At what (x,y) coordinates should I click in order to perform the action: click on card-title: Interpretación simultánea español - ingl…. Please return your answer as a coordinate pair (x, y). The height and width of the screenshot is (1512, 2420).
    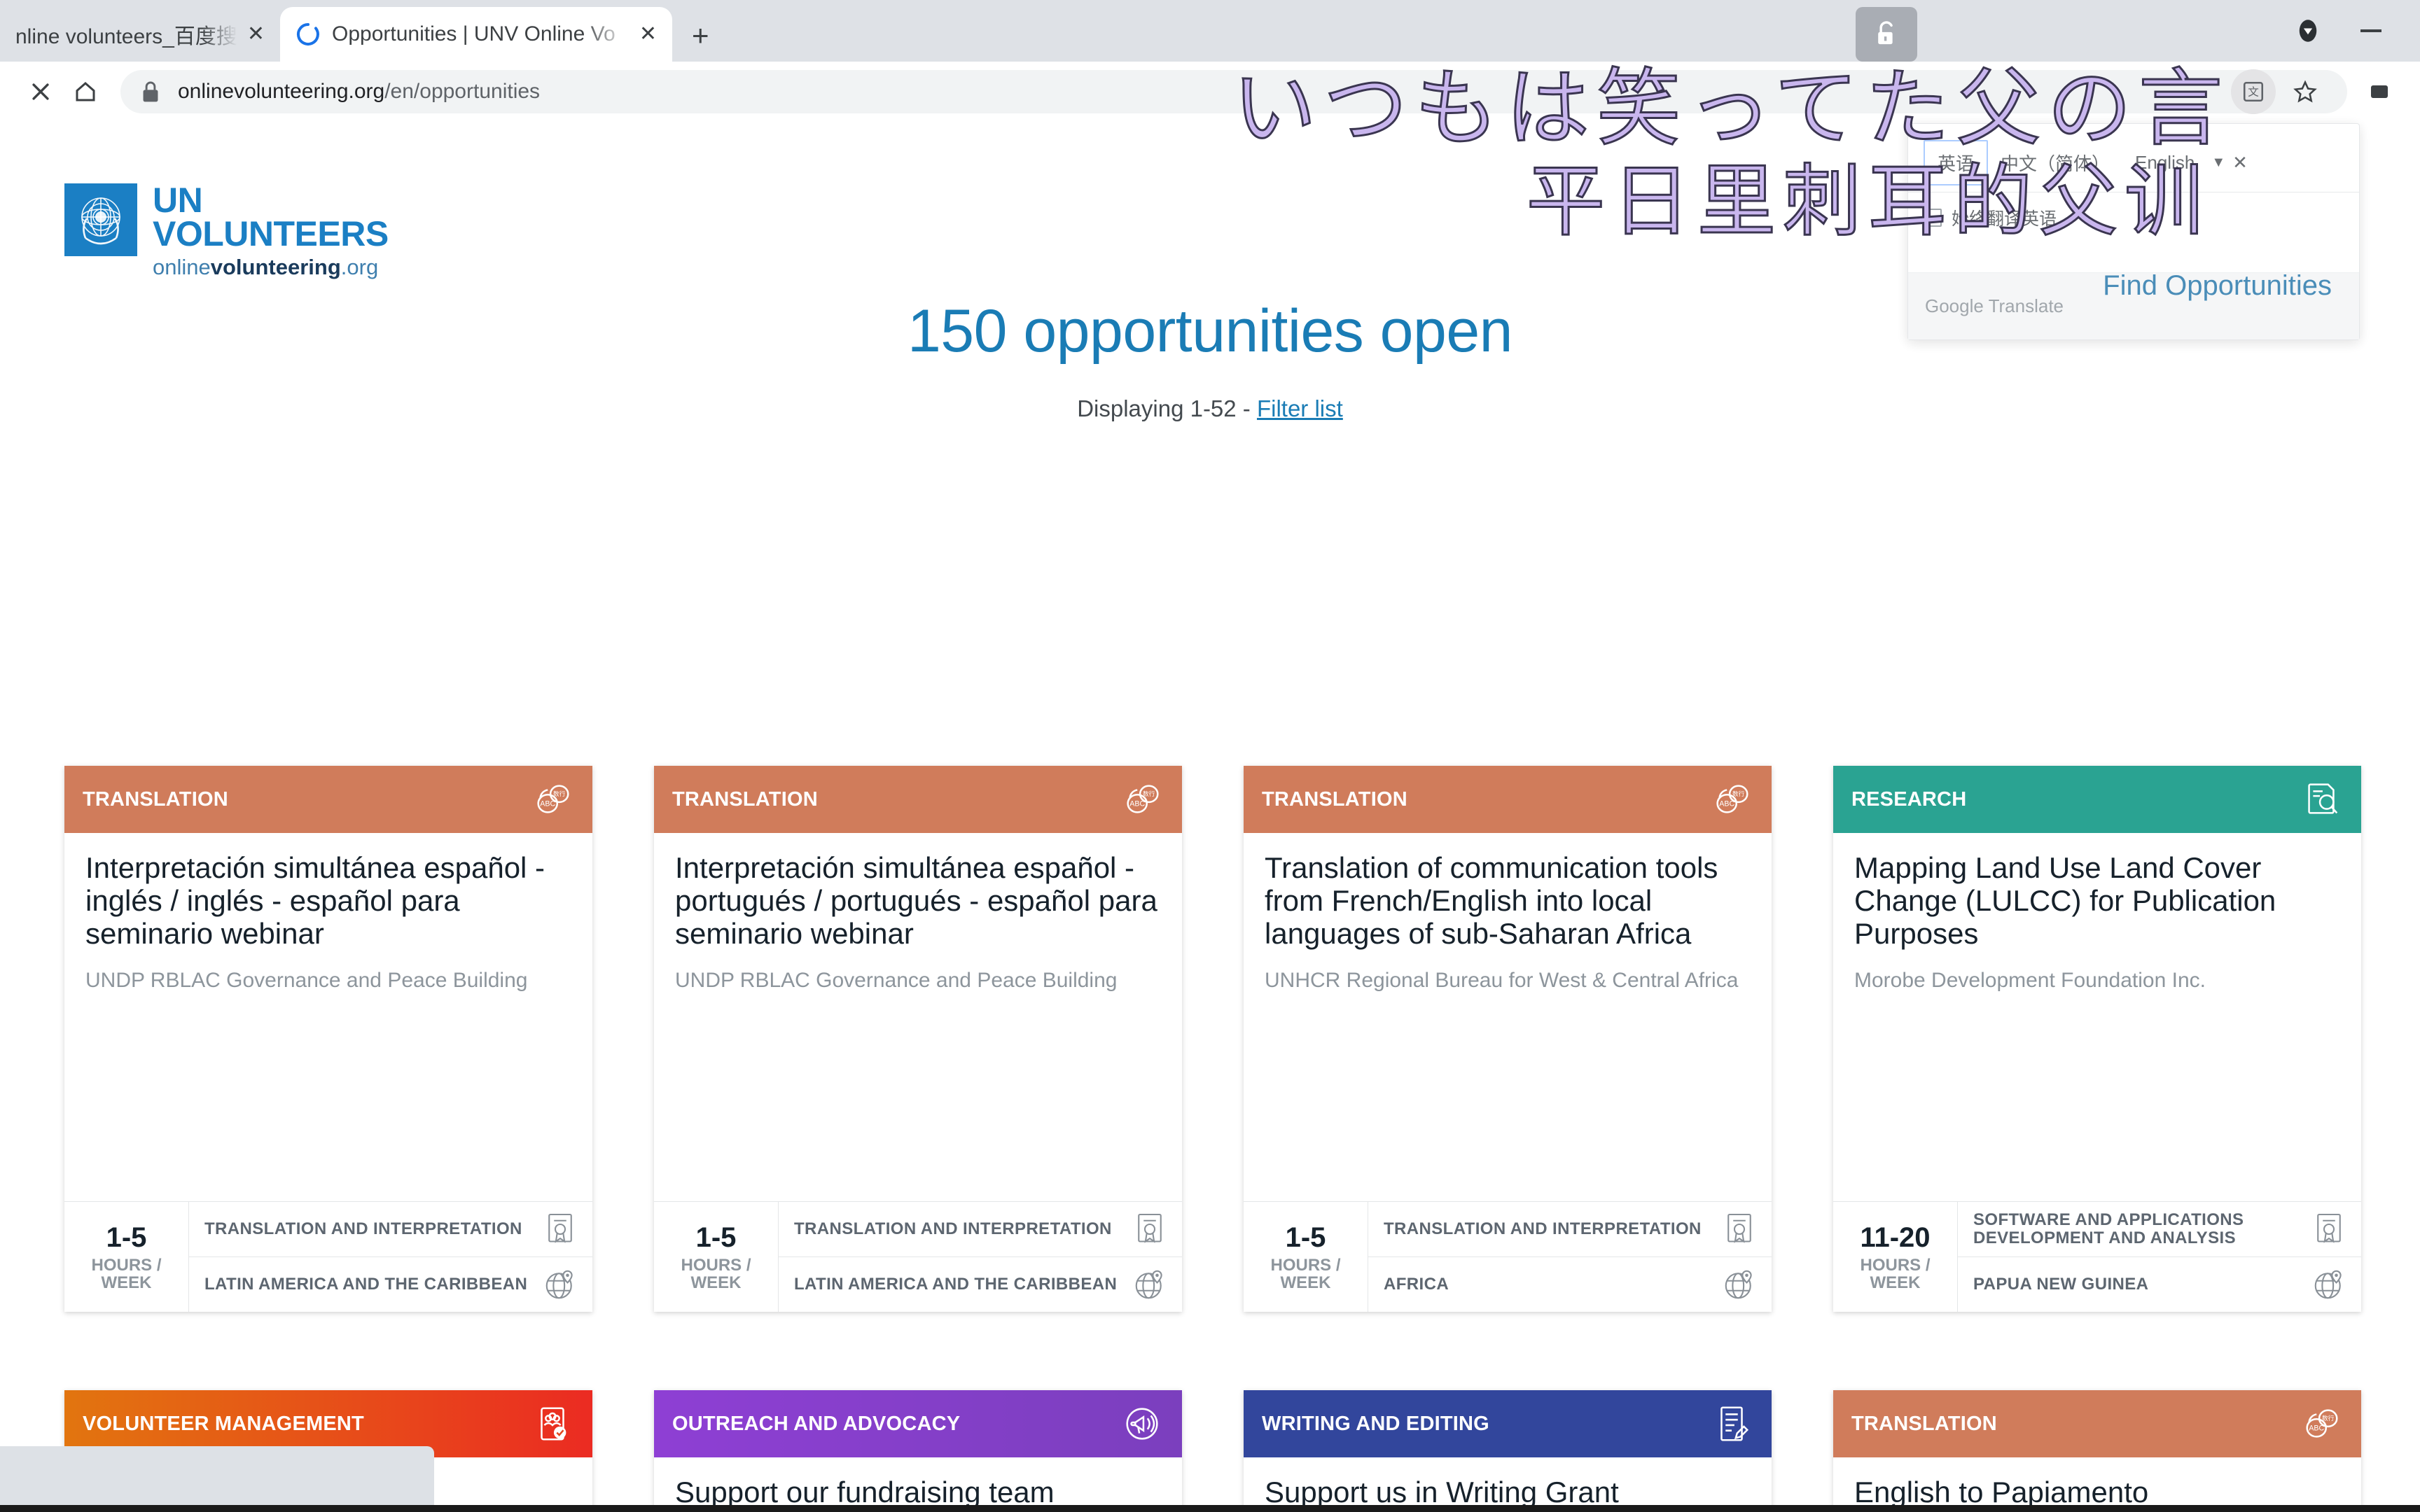
    Looking at the image, I should click on (315, 901).